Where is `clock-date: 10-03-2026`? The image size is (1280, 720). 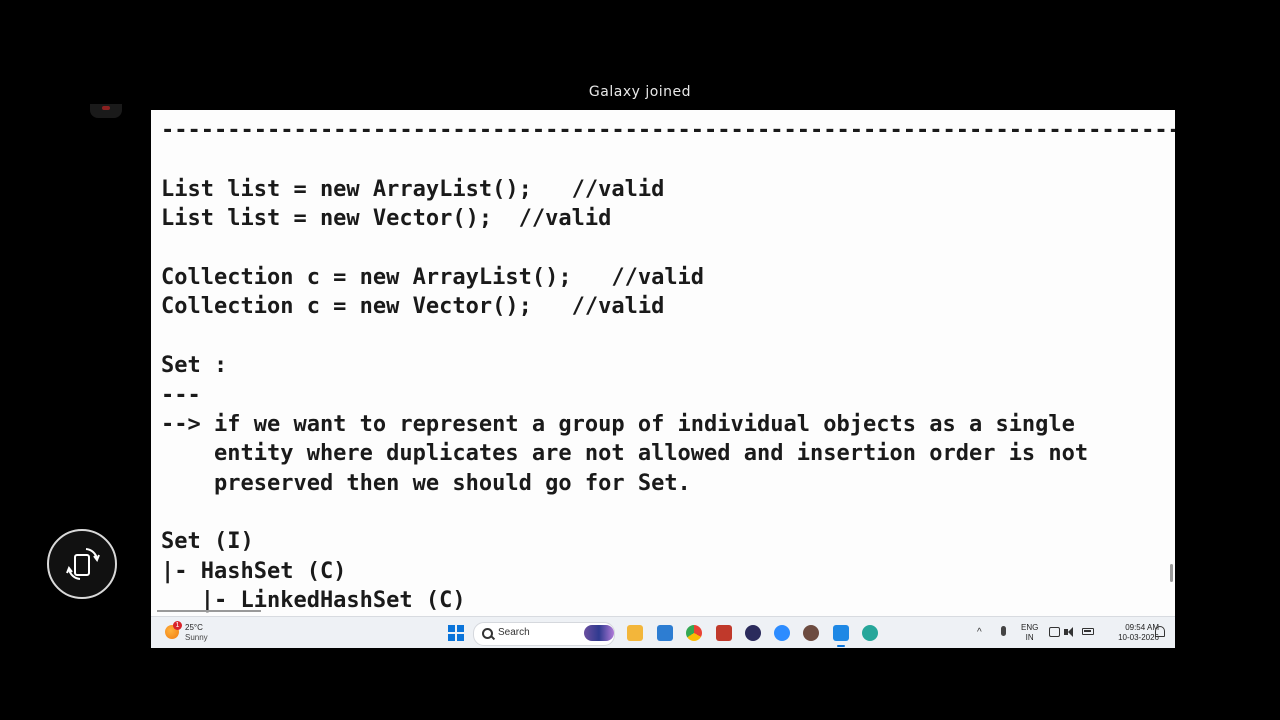 clock-date: 10-03-2026 is located at coordinates (1138, 637).